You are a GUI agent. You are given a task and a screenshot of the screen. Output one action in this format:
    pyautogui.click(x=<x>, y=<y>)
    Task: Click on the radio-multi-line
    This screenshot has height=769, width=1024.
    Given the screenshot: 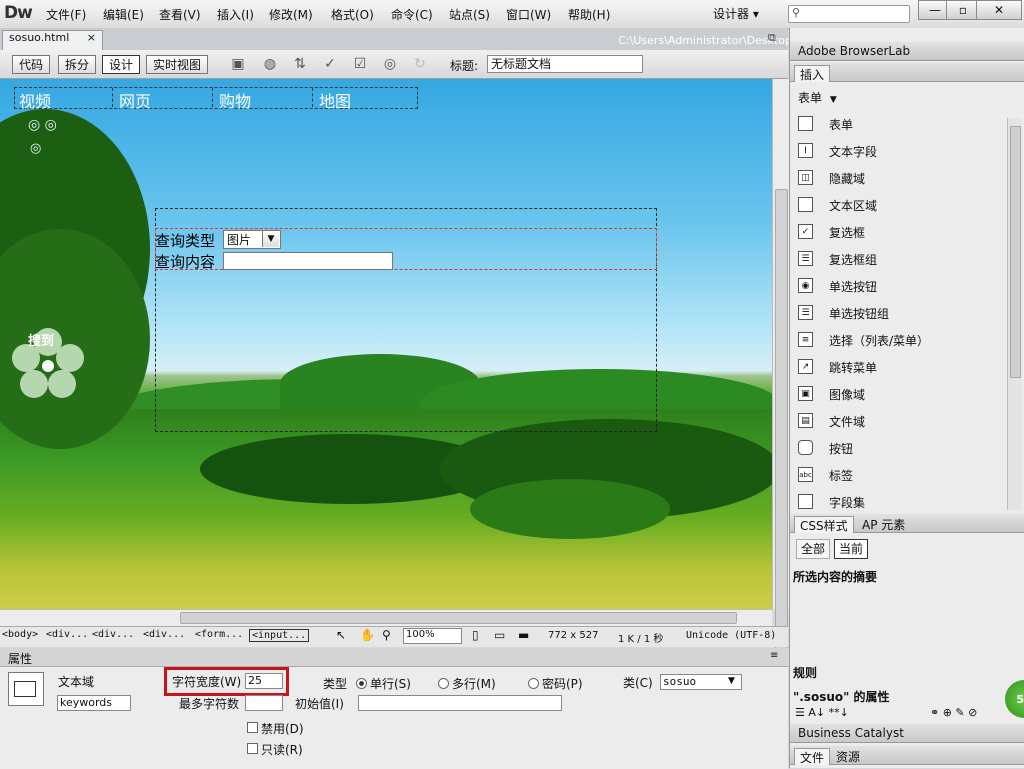 What is the action you would take?
    pyautogui.click(x=443, y=683)
    